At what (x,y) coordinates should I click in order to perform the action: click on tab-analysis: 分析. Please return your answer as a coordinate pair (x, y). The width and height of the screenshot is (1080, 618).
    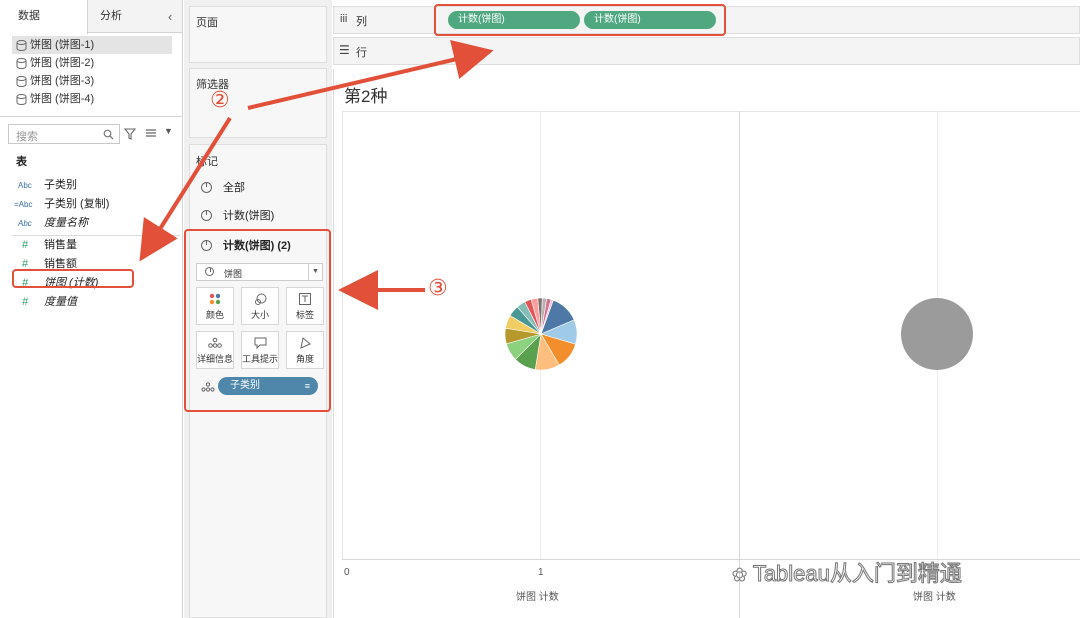
    Looking at the image, I should click on (135, 16).